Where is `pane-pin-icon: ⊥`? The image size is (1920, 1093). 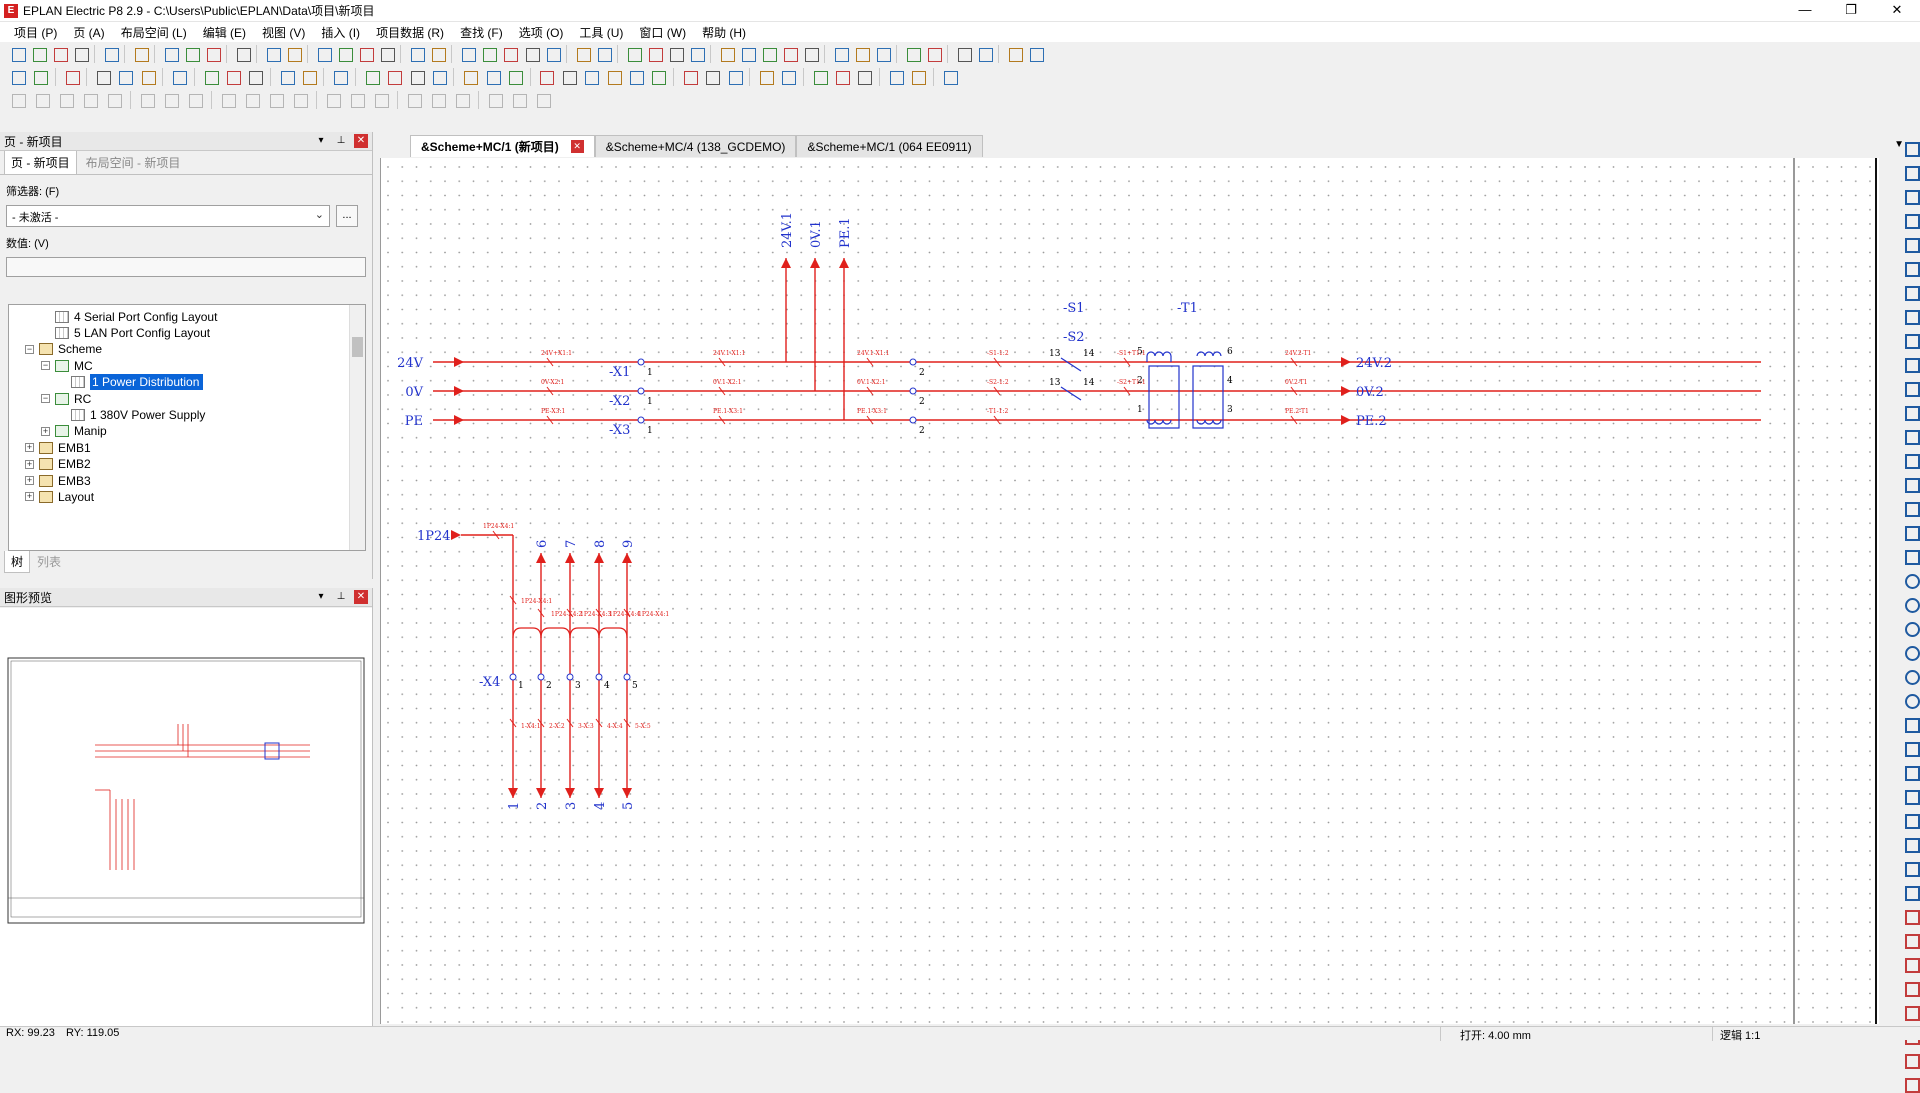
pane-pin-icon: ⊥ is located at coordinates (341, 141).